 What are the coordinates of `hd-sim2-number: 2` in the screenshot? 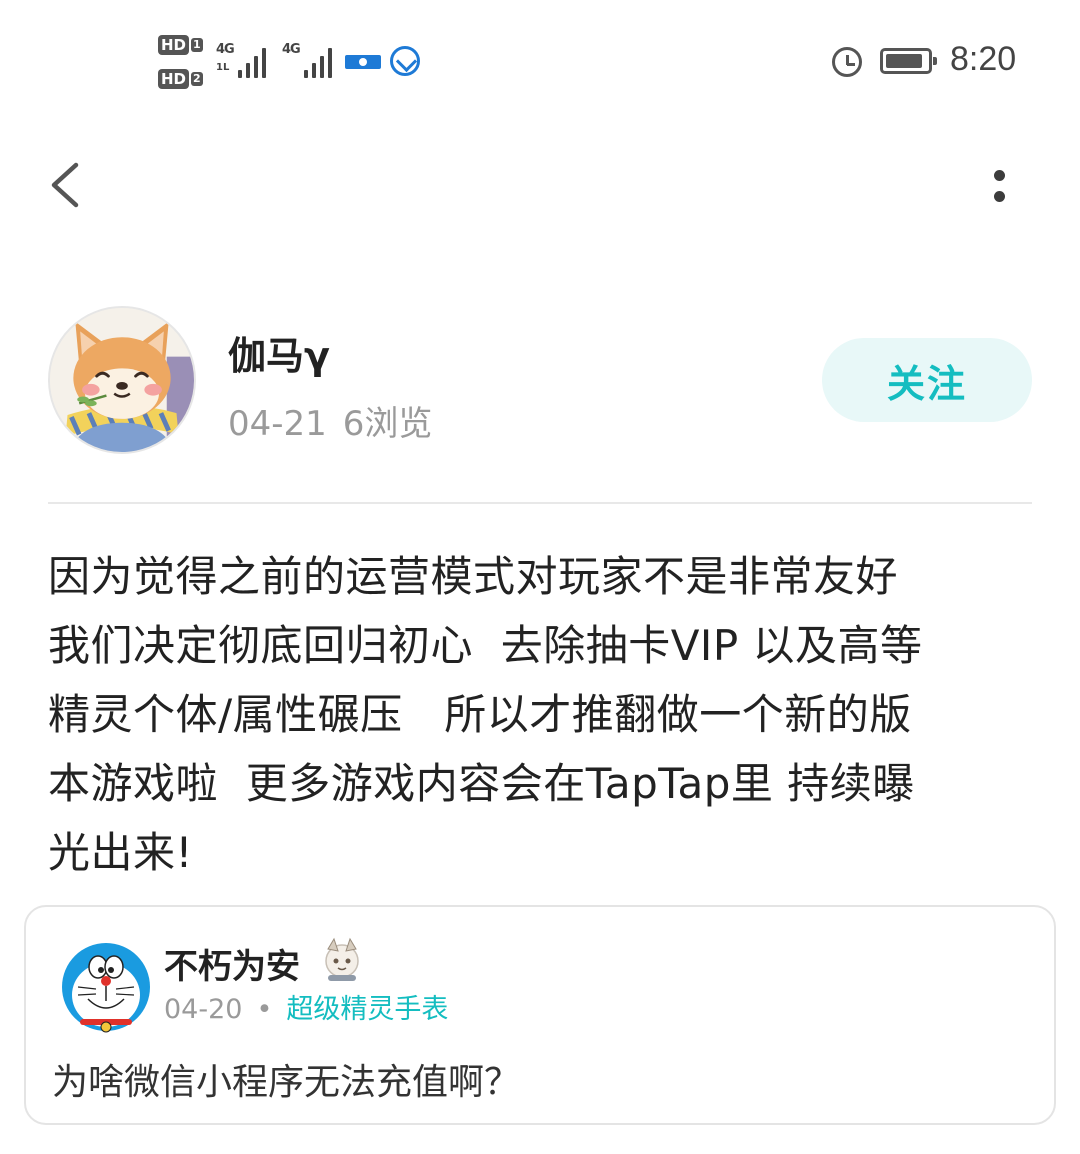 It's located at (197, 79).